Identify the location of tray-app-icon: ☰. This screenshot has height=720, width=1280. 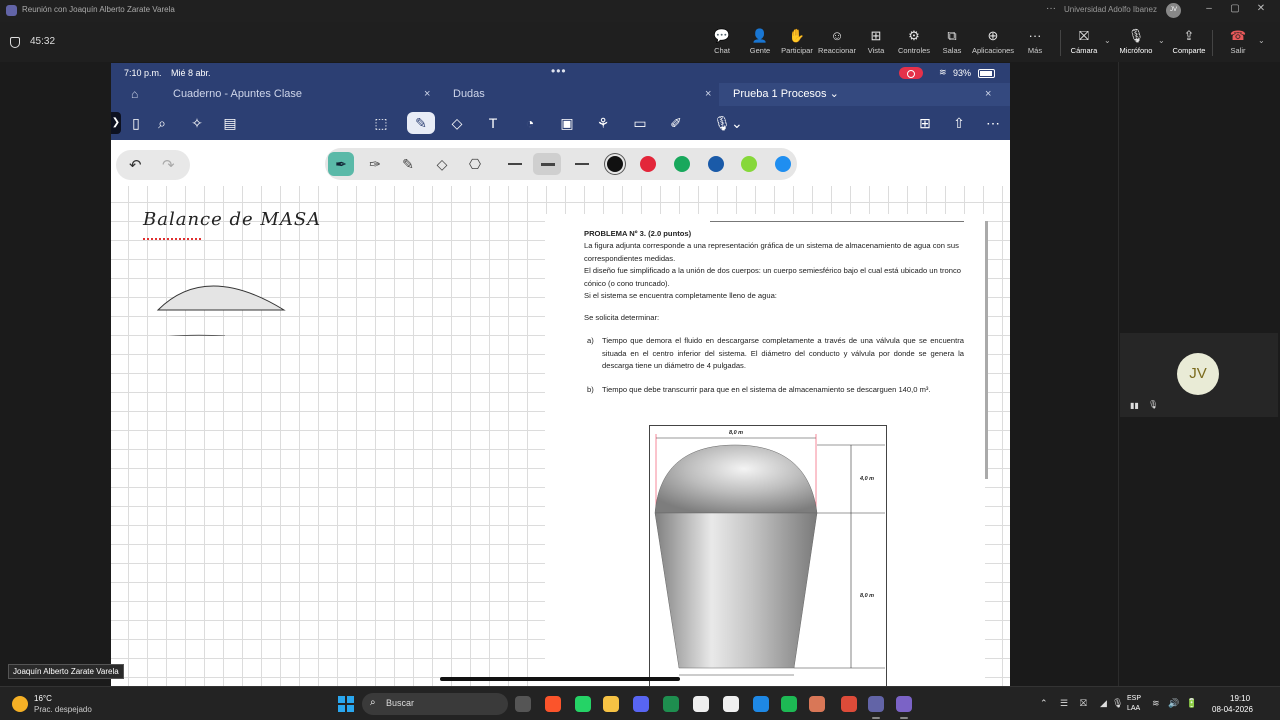
(1064, 703).